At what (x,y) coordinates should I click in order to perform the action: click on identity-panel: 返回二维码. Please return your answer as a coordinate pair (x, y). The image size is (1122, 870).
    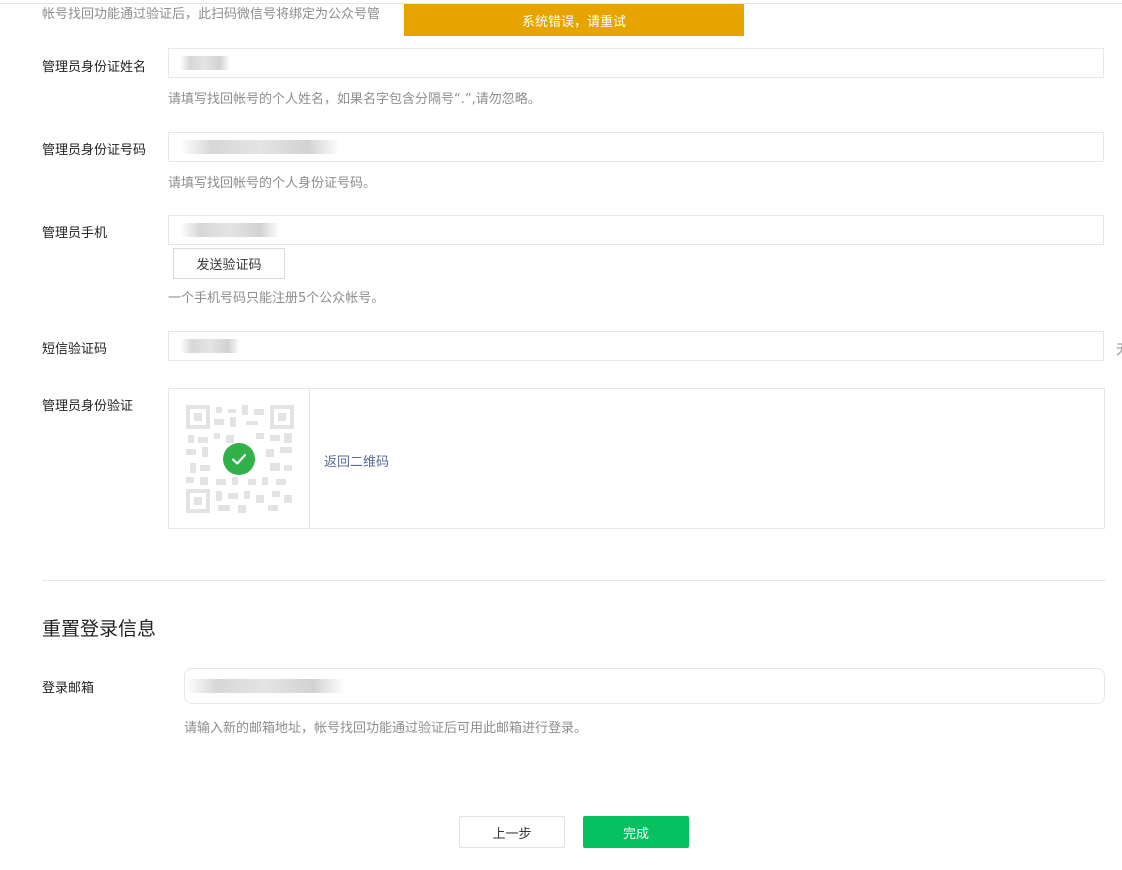
    Looking at the image, I should click on (636, 458).